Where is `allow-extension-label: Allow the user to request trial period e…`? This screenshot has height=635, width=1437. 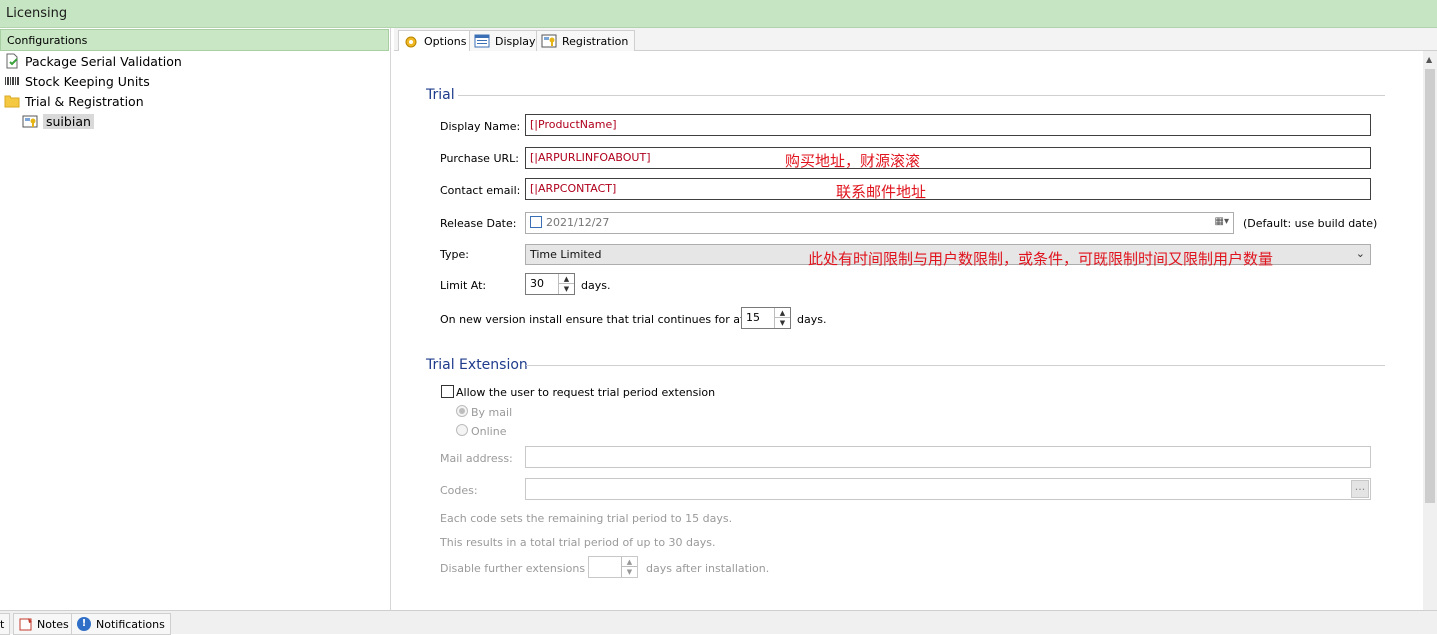 allow-extension-label: Allow the user to request trial period e… is located at coordinates (586, 392).